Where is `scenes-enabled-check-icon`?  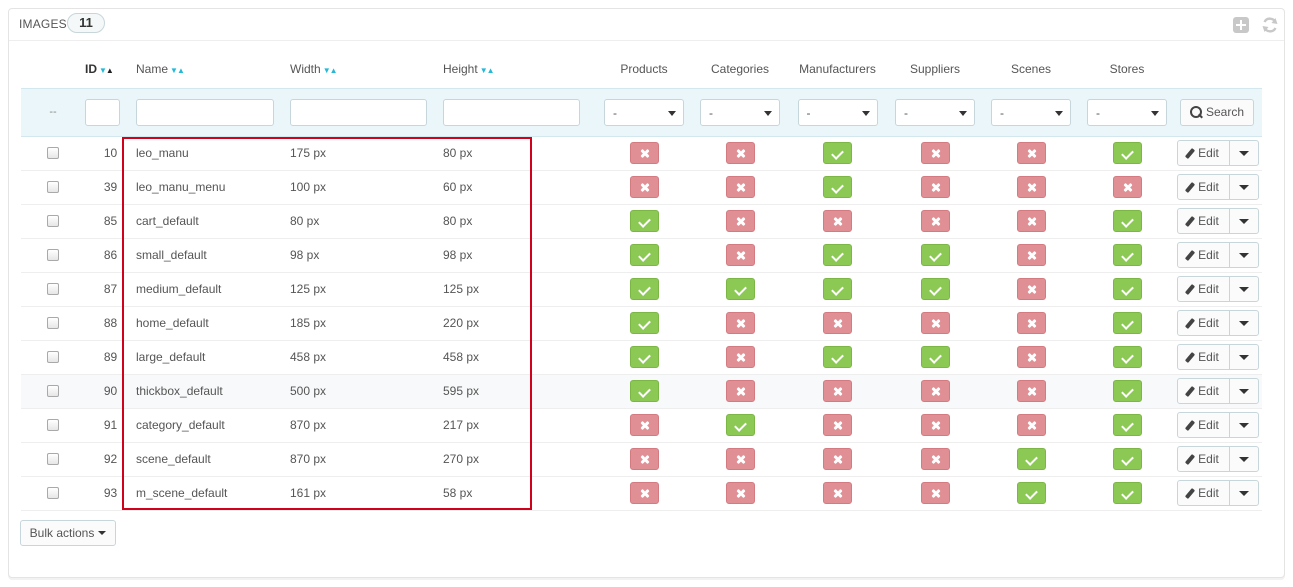 scenes-enabled-check-icon is located at coordinates (1031, 493).